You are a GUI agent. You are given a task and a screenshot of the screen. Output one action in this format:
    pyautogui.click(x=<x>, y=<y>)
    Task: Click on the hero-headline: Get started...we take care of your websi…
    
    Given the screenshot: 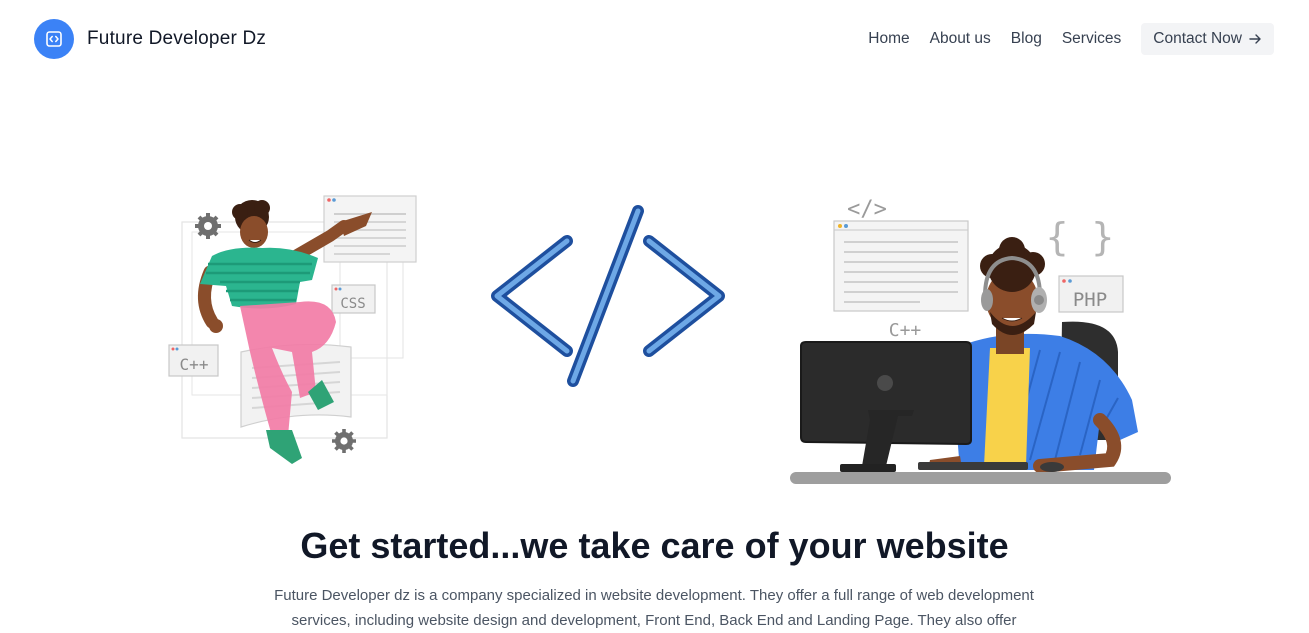 What is the action you would take?
    pyautogui.click(x=654, y=545)
    